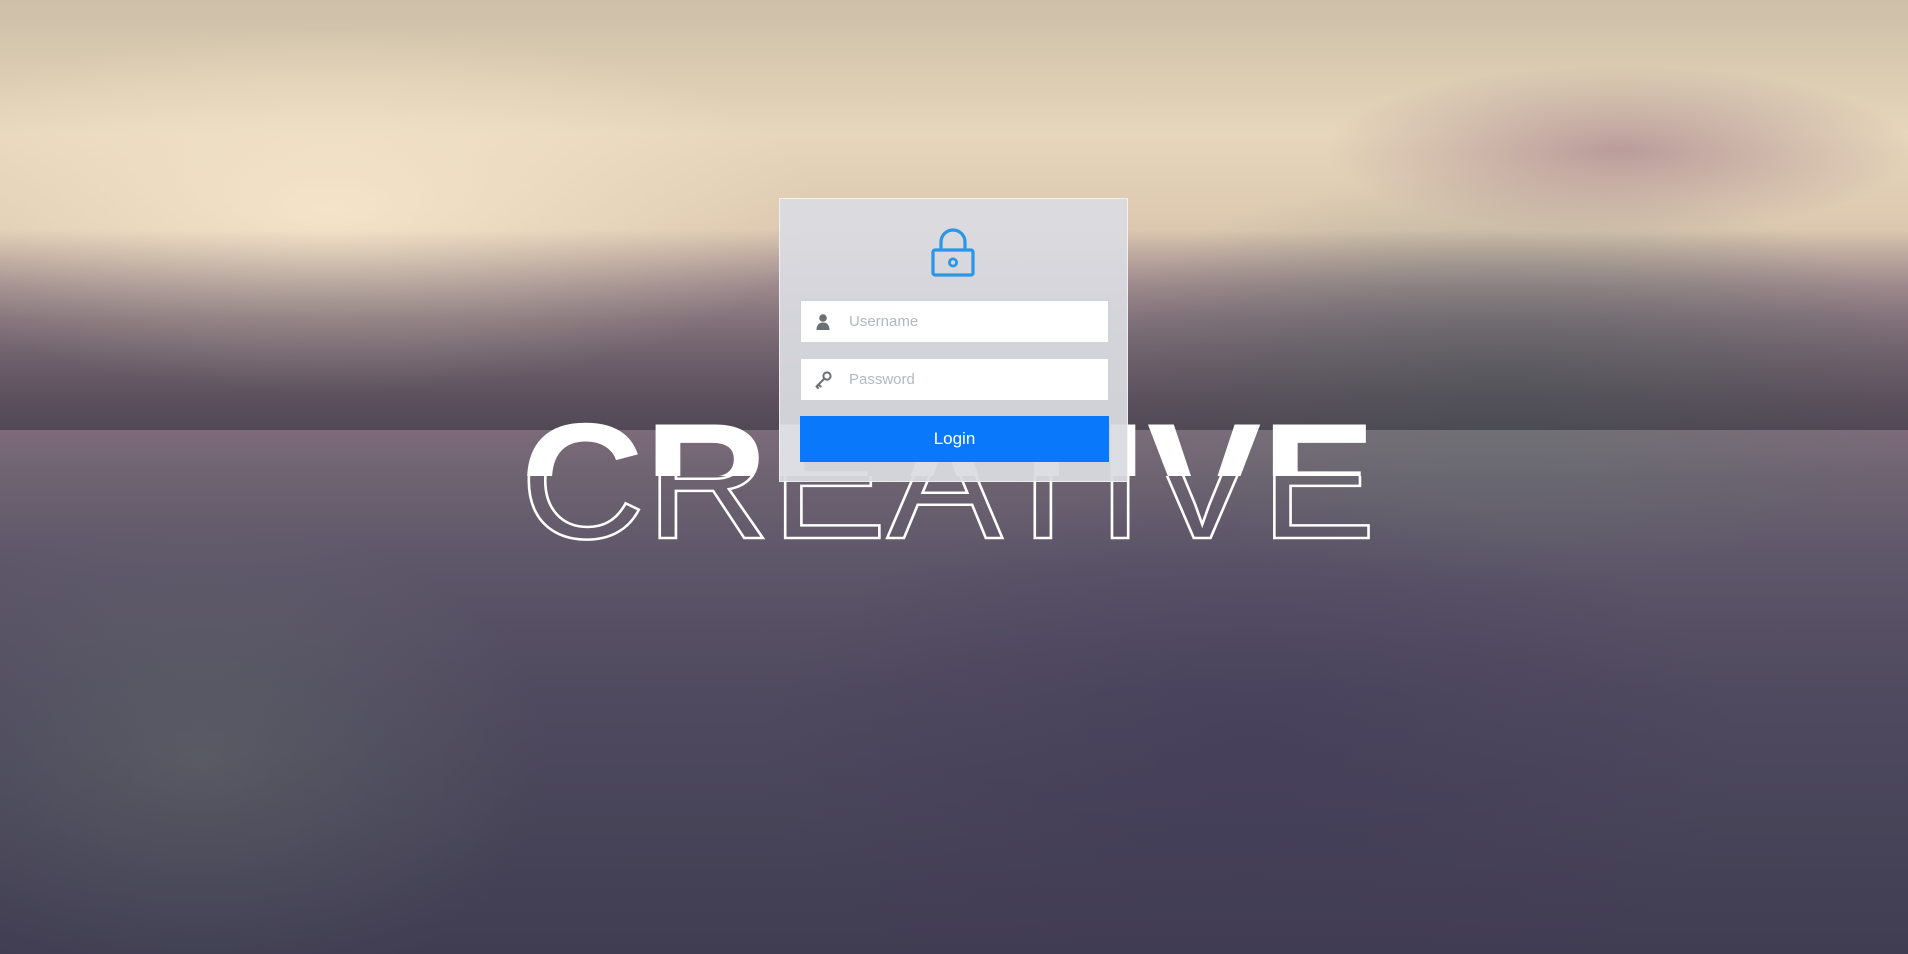 This screenshot has width=1908, height=954. I want to click on login-panel: Login, so click(953, 340).